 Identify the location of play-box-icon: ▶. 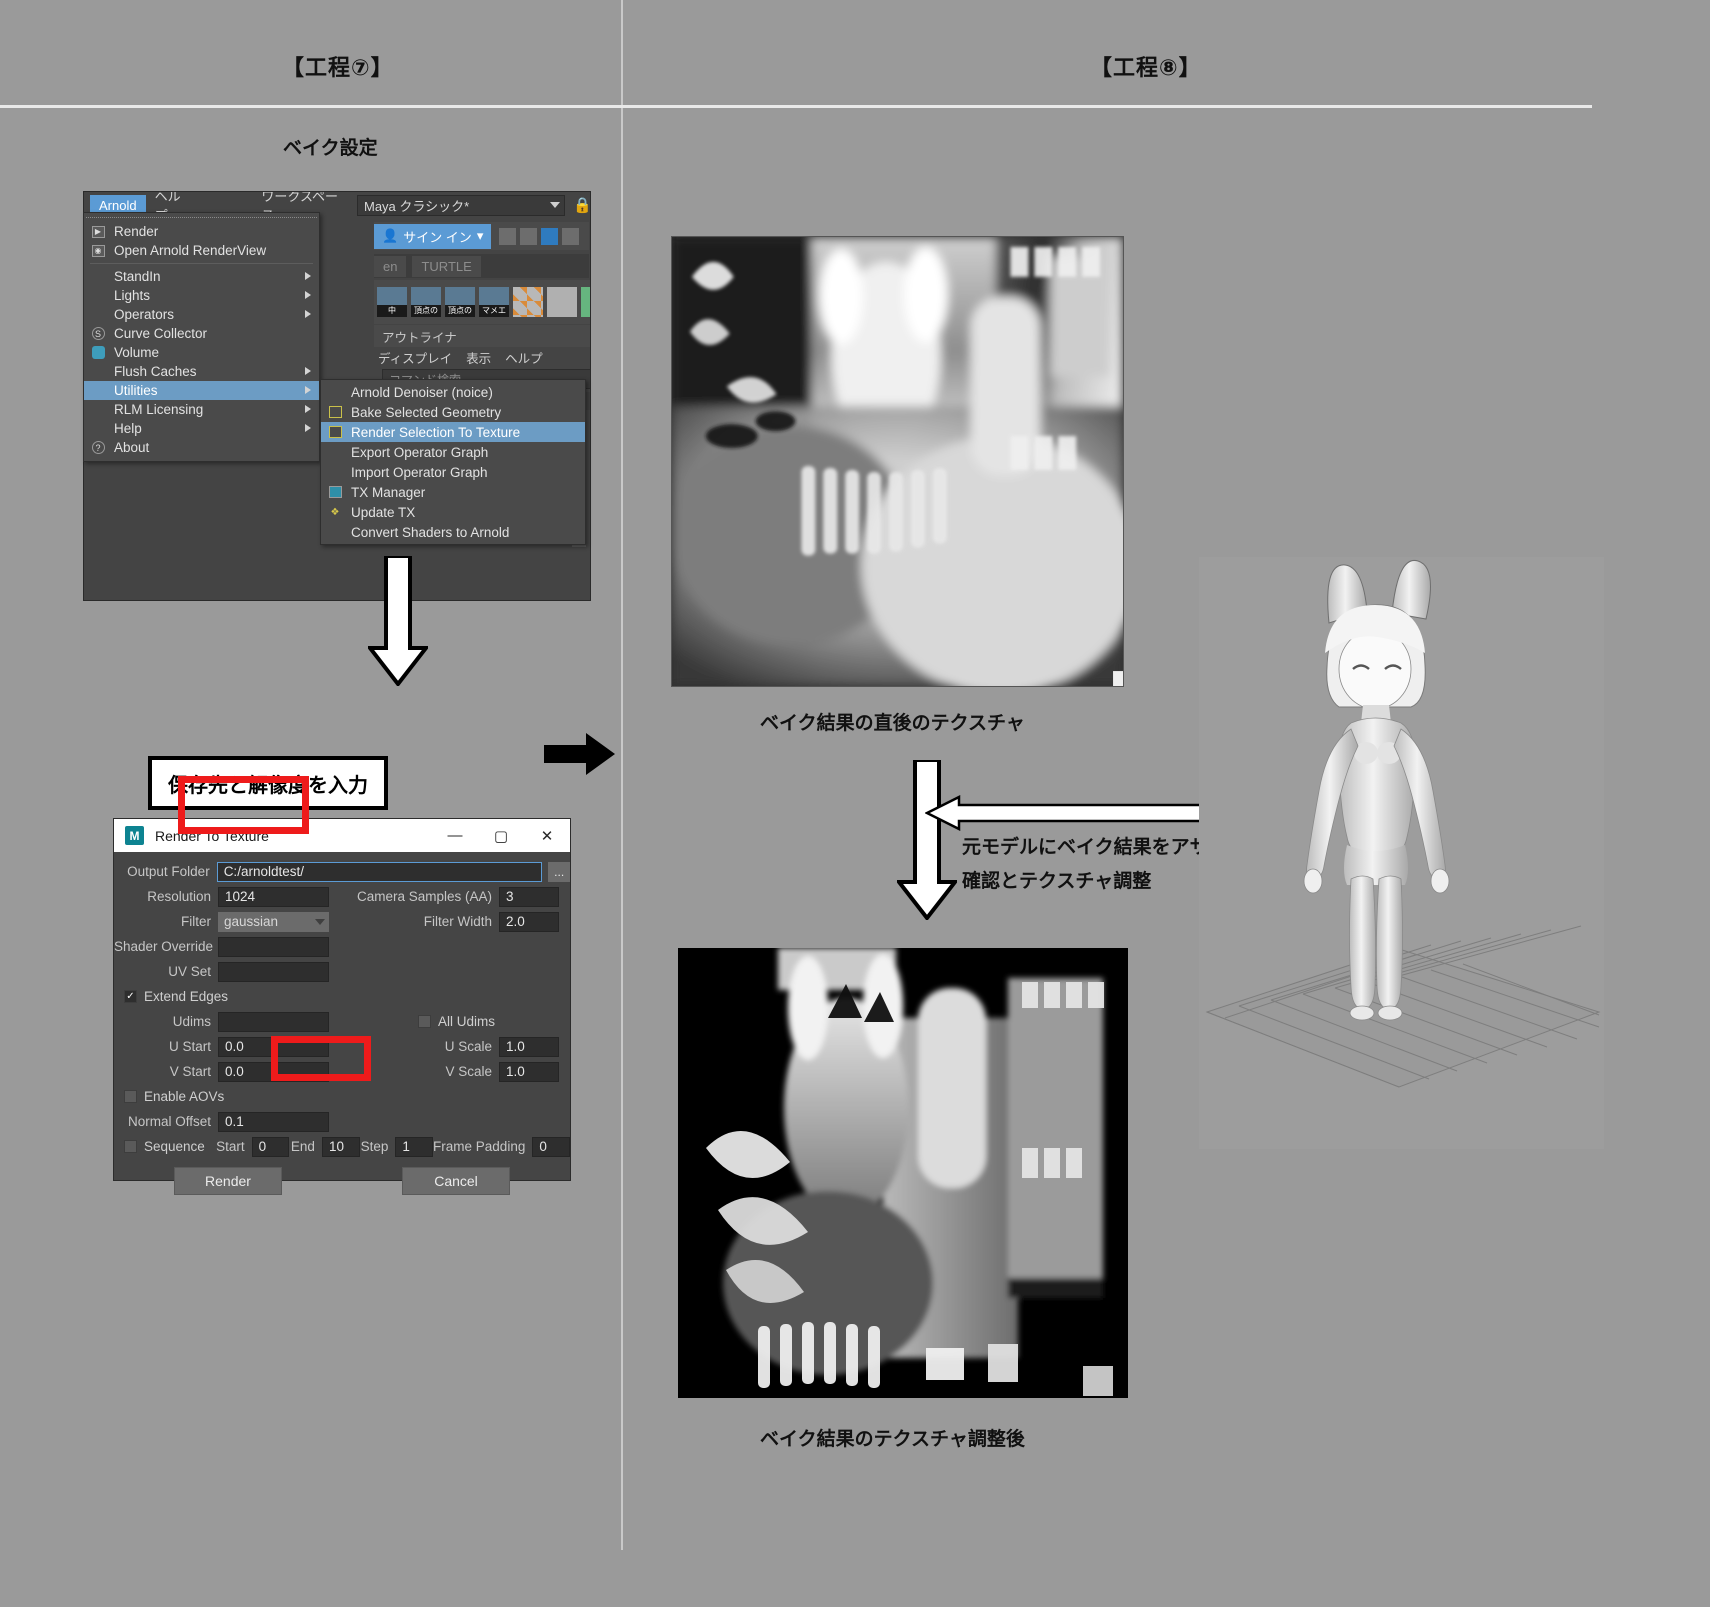
(98, 232).